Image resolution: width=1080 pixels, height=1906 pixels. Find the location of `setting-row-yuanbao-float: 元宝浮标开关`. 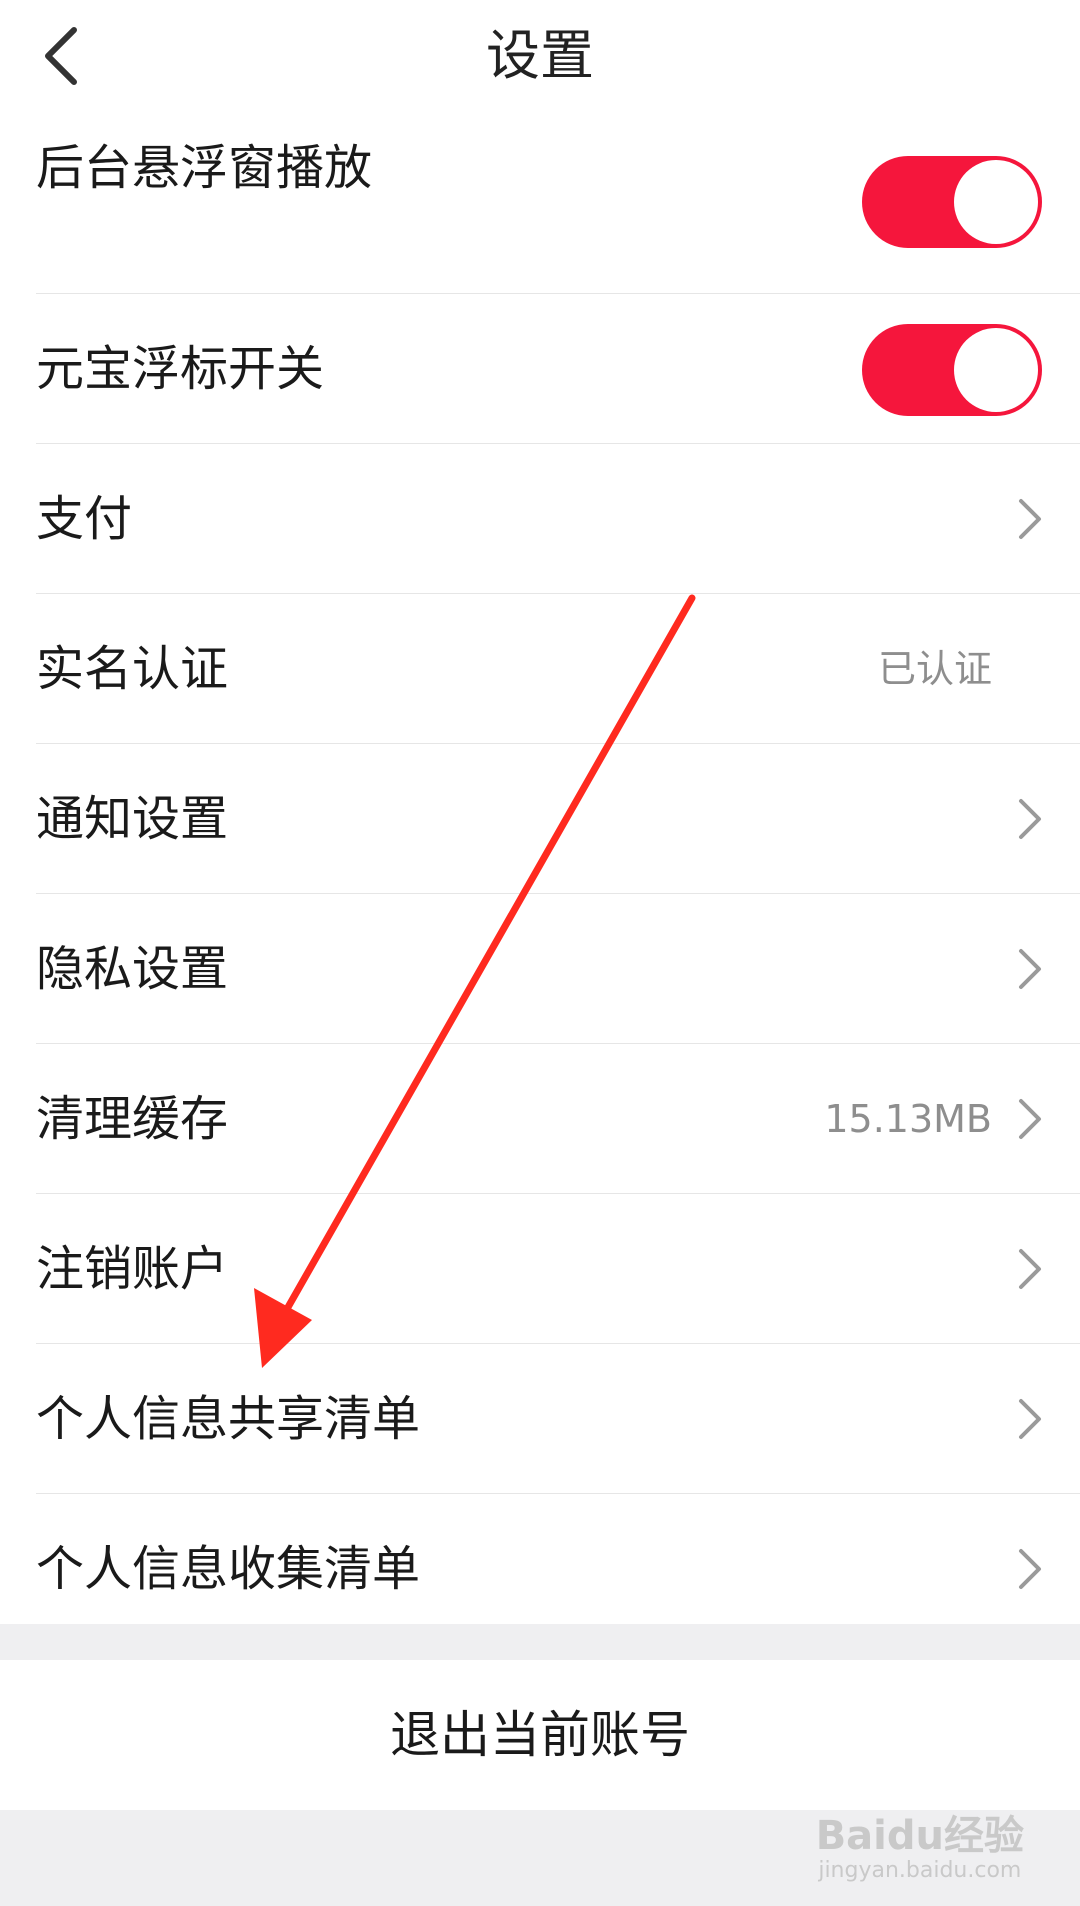

setting-row-yuanbao-float: 元宝浮标开关 is located at coordinates (540, 369).